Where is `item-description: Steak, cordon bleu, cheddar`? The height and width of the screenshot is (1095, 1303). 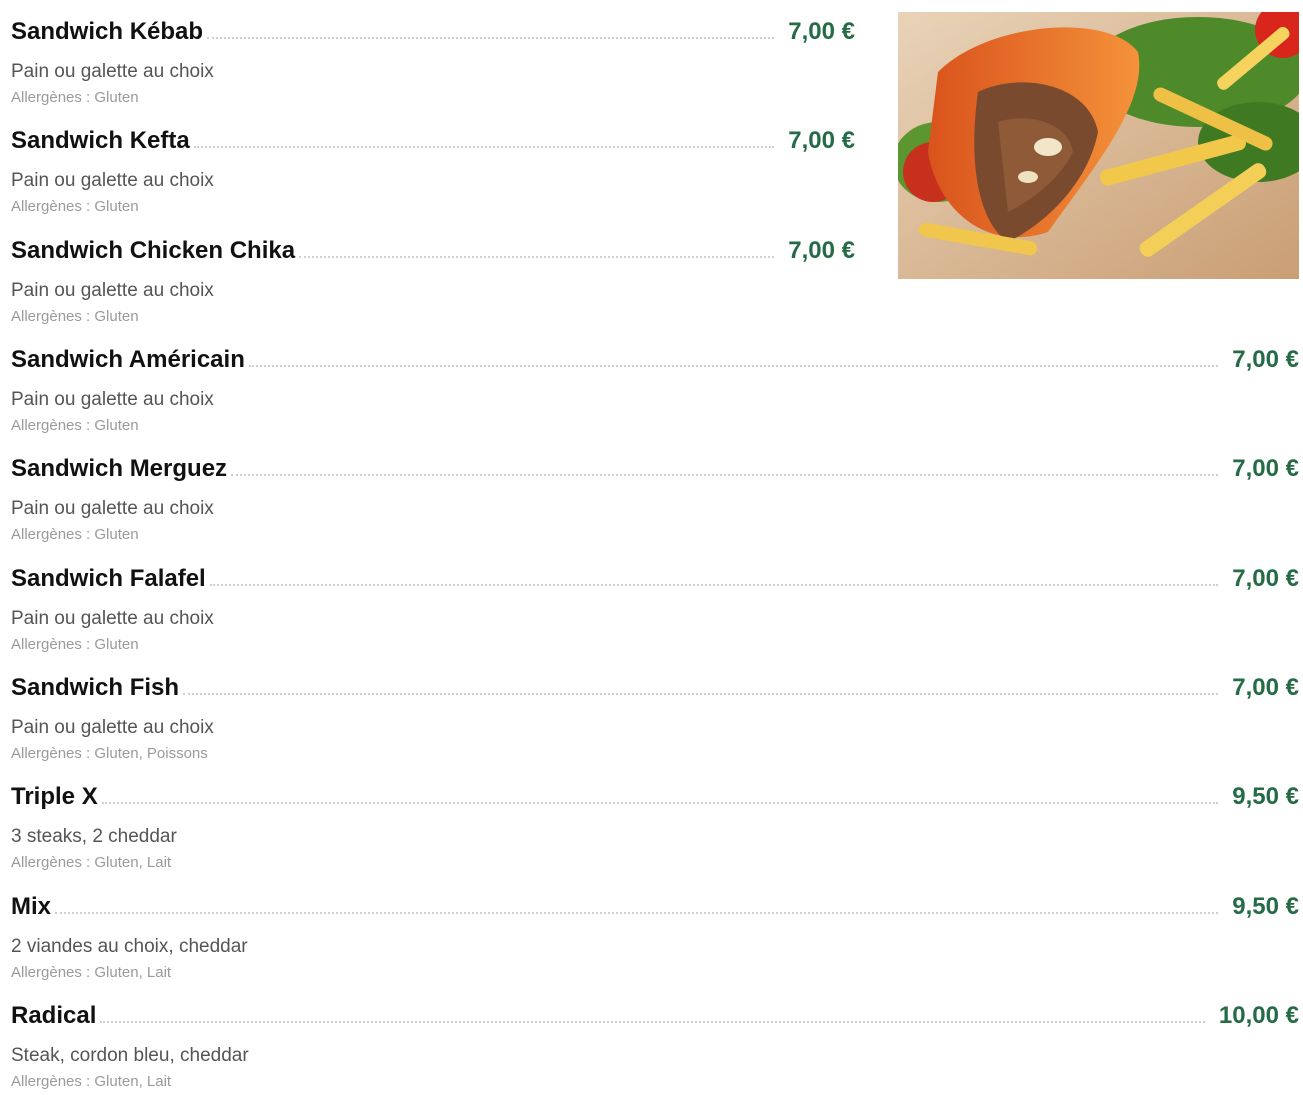 item-description: Steak, cordon bleu, cheddar is located at coordinates (130, 1055).